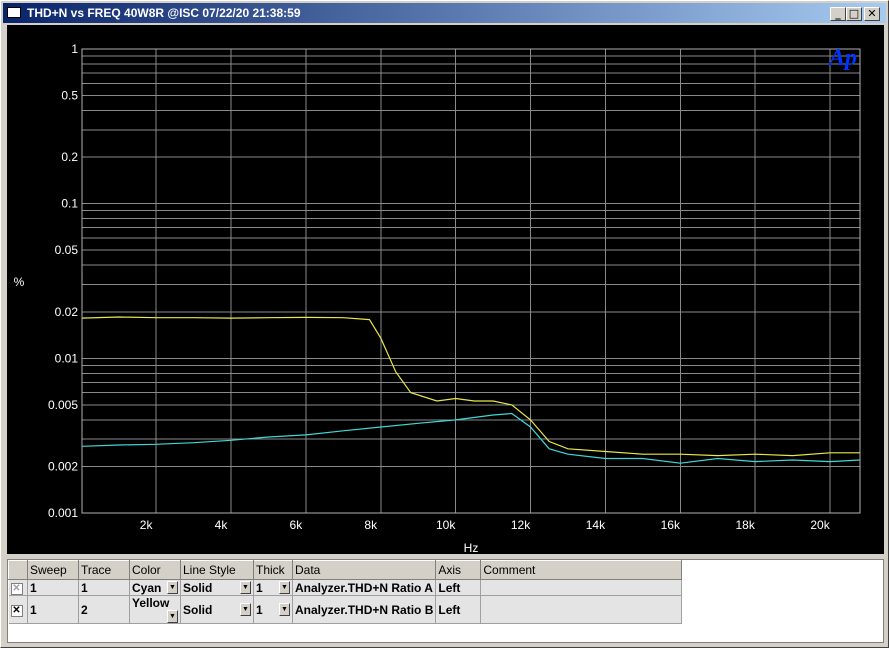  I want to click on cell-data: Analyzer.THD+N Ratio B, so click(364, 609).